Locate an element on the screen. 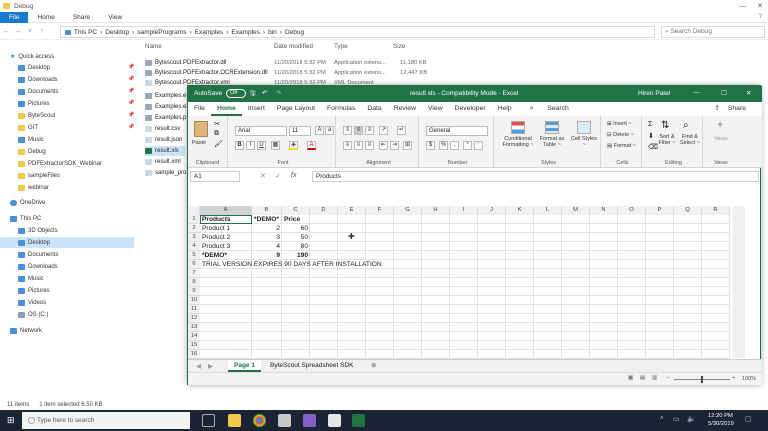 The width and height of the screenshot is (768, 431). column-header: R is located at coordinates (716, 210).